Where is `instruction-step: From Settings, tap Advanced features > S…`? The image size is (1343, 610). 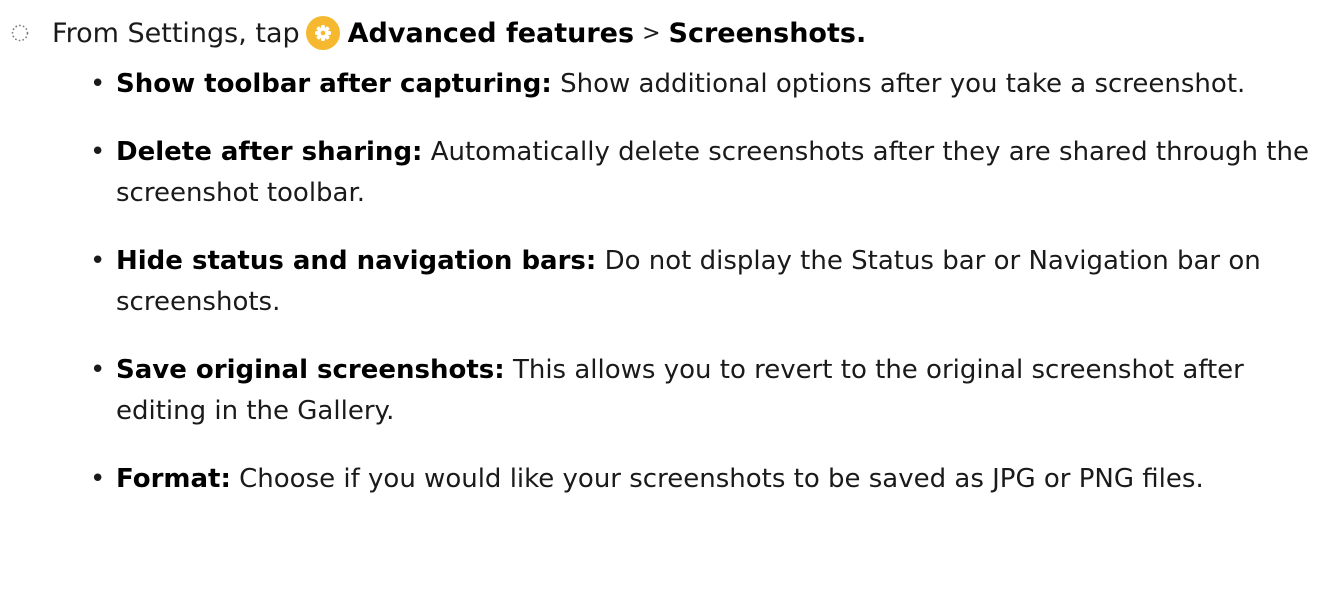 instruction-step: From Settings, tap Advanced features > S… is located at coordinates (670, 33).